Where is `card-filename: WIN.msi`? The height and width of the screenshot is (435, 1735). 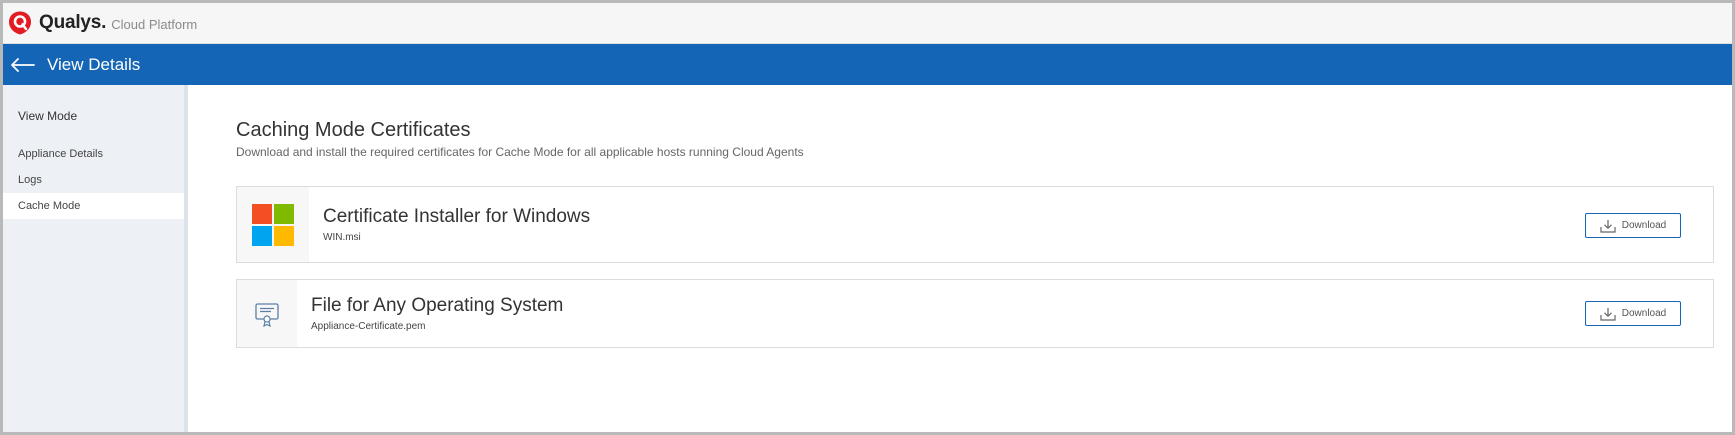
card-filename: WIN.msi is located at coordinates (342, 237).